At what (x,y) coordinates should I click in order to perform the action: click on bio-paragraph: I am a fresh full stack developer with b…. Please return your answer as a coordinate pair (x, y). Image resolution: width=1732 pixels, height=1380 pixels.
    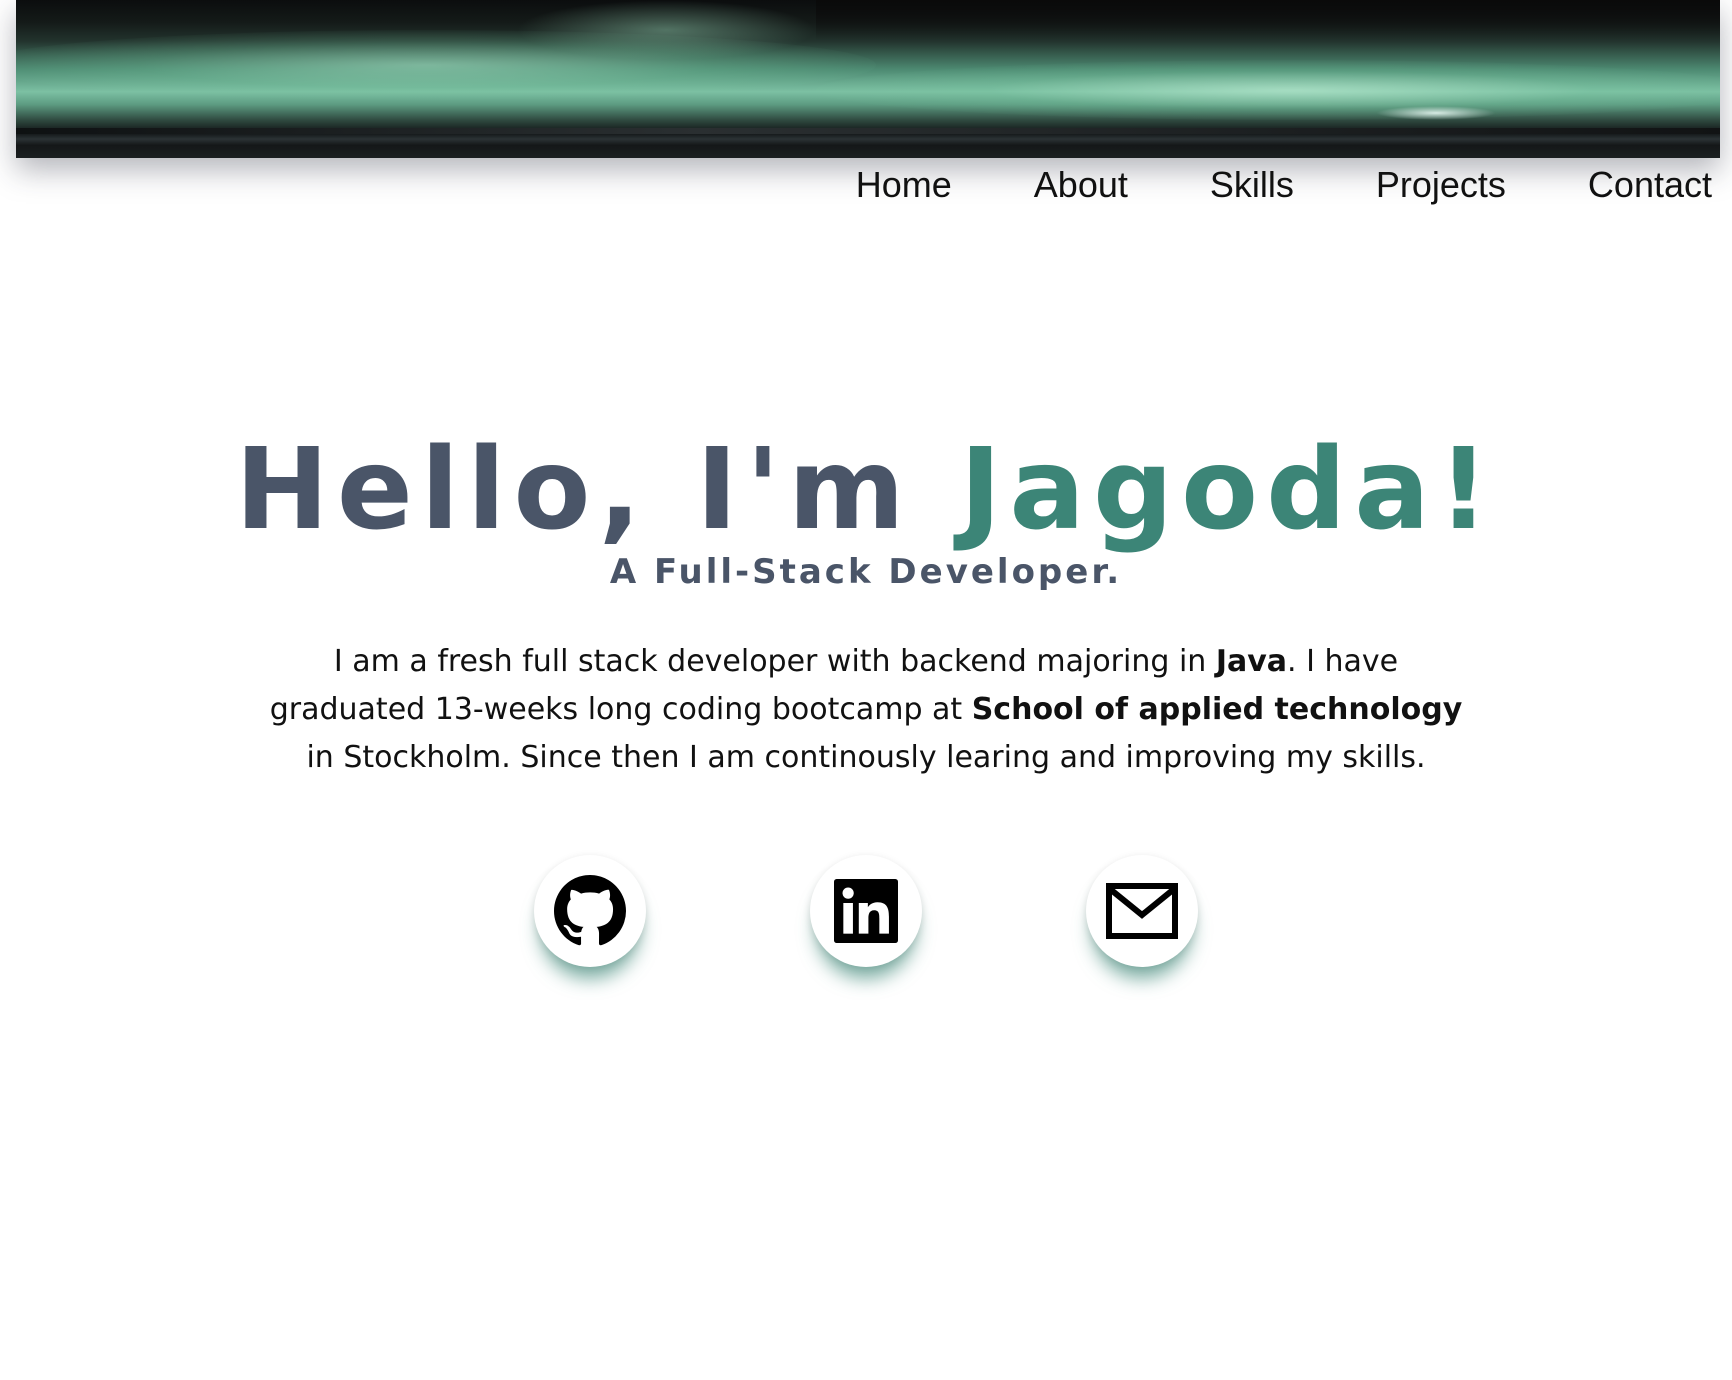
    Looking at the image, I should click on (866, 710).